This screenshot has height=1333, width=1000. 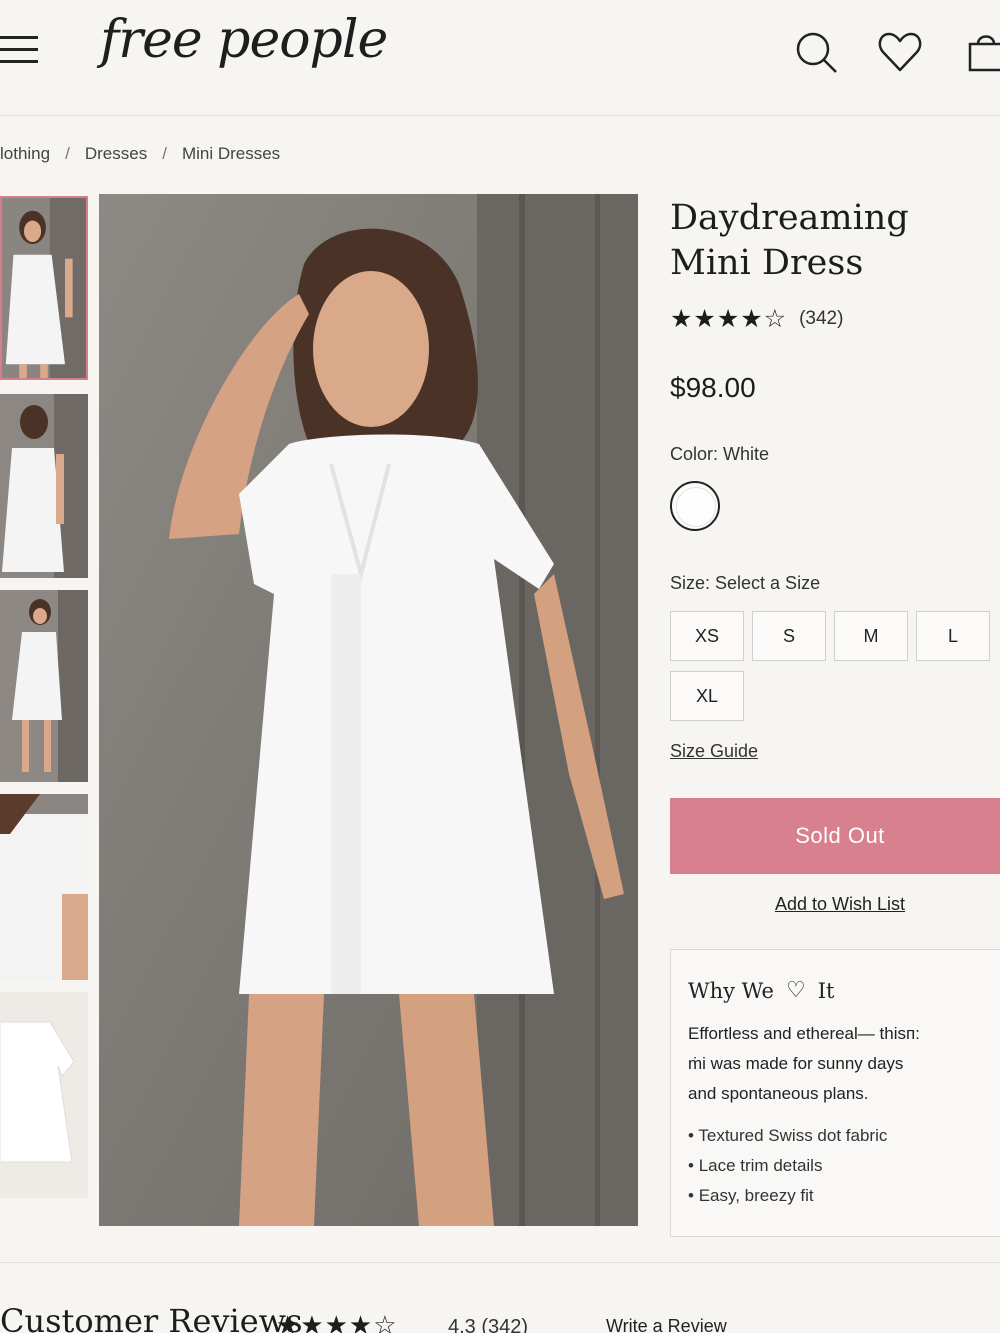 I want to click on product-price: $98.00, so click(x=713, y=387).